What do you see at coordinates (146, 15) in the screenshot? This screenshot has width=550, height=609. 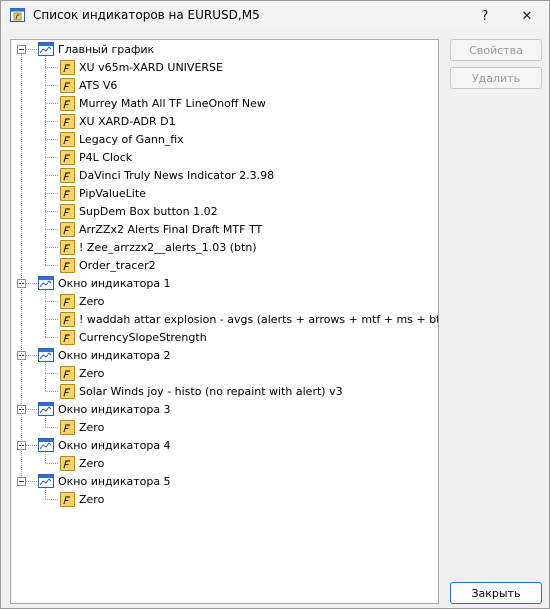 I see `window-title: Список индикаторов на EURUSD,M5` at bounding box center [146, 15].